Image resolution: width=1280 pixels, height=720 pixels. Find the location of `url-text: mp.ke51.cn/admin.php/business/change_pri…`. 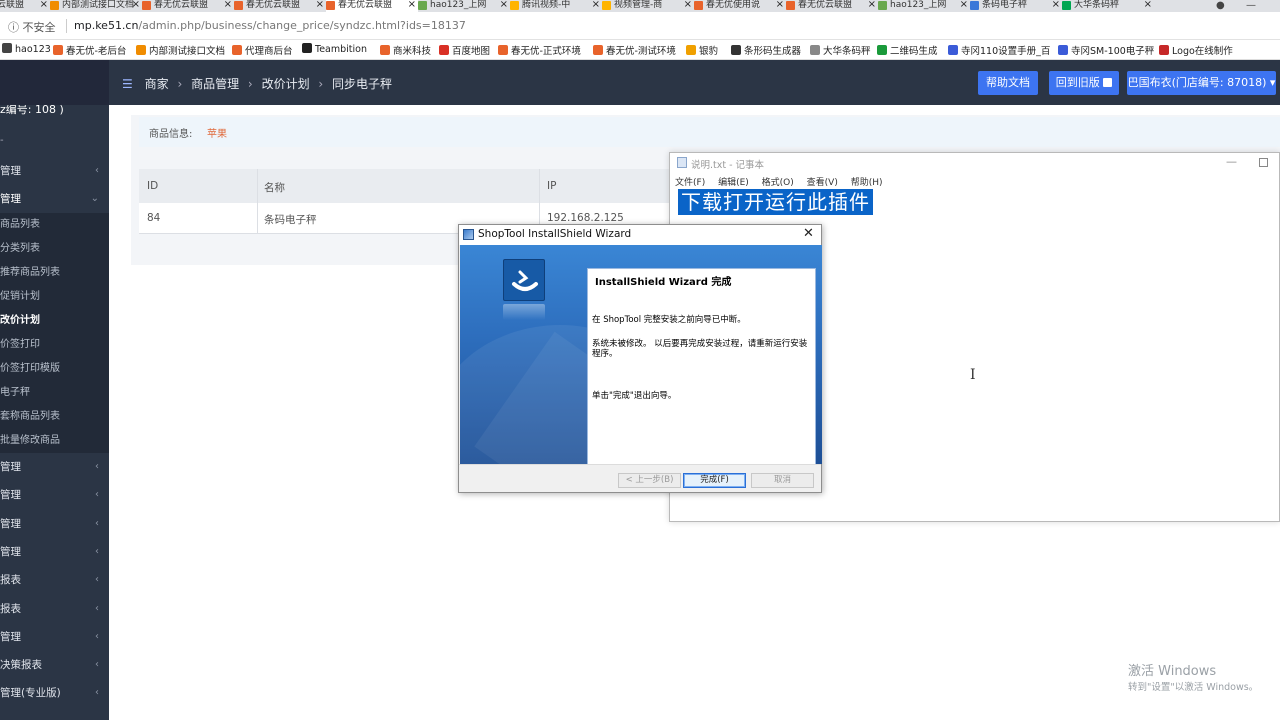

url-text: mp.ke51.cn/admin.php/business/change_pri… is located at coordinates (270, 25).